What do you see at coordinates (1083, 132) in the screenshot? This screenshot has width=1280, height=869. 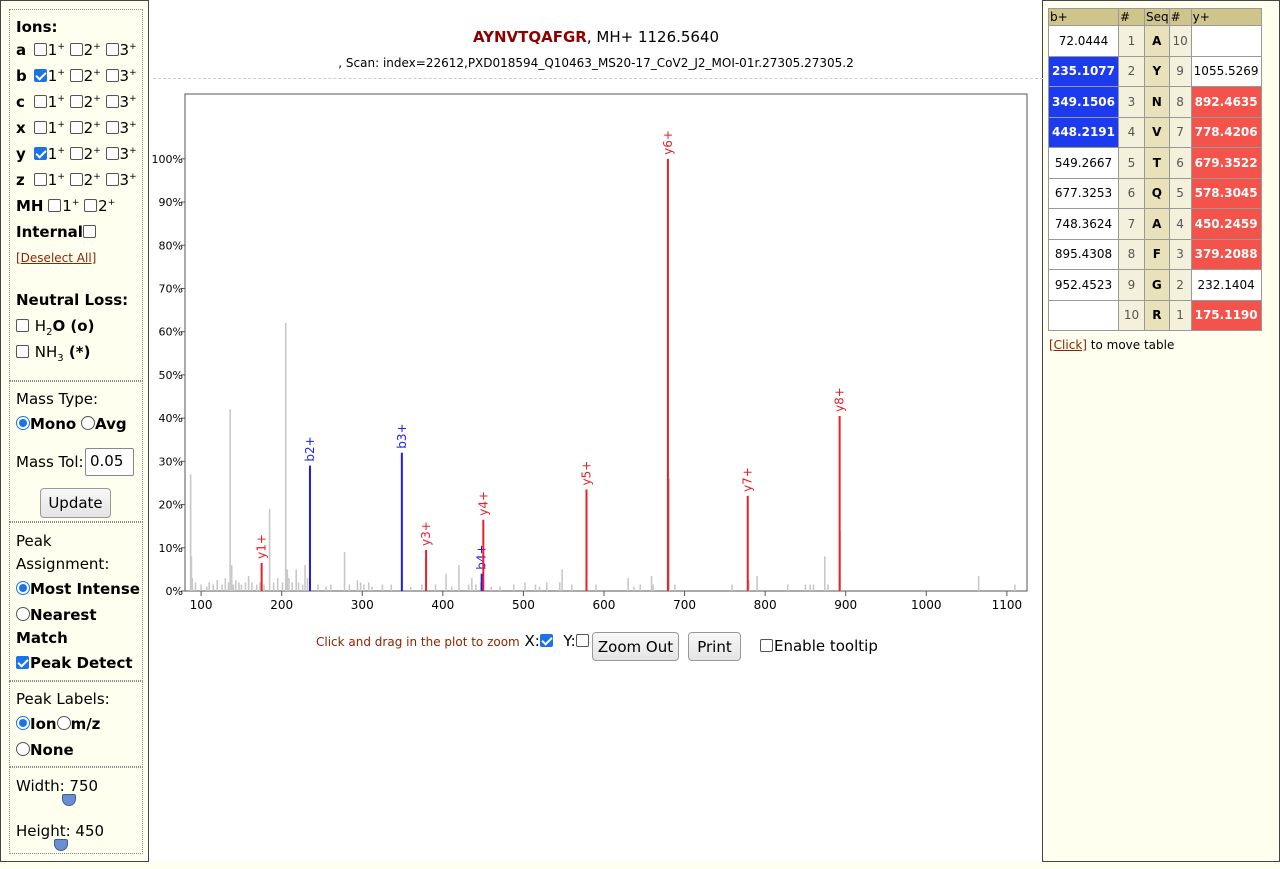 I see `b-ion-mz: 448.2191` at bounding box center [1083, 132].